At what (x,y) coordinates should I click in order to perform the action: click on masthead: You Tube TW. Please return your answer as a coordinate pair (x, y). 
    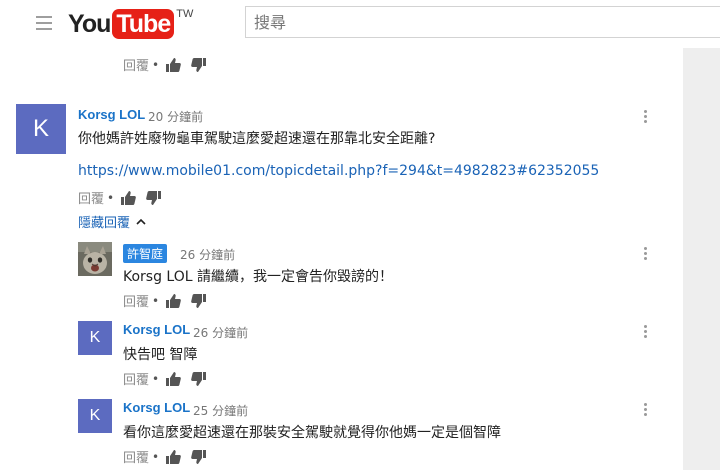
    Looking at the image, I should click on (360, 24).